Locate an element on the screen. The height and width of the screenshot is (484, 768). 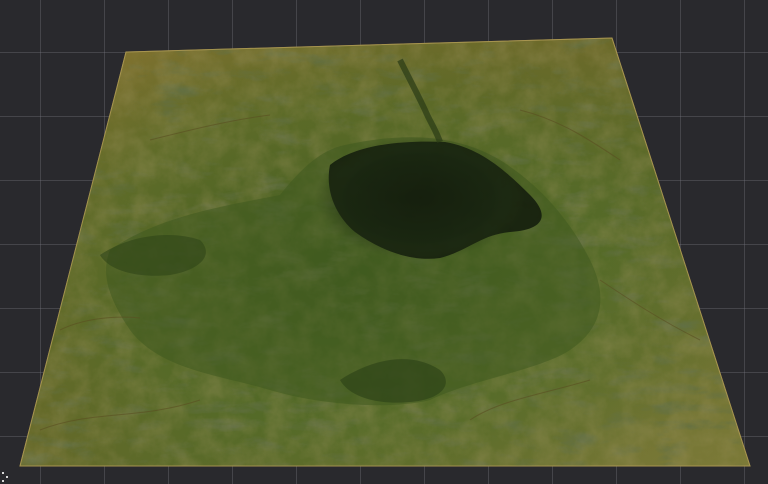
axis-gizmo-icon is located at coordinates (7, 477).